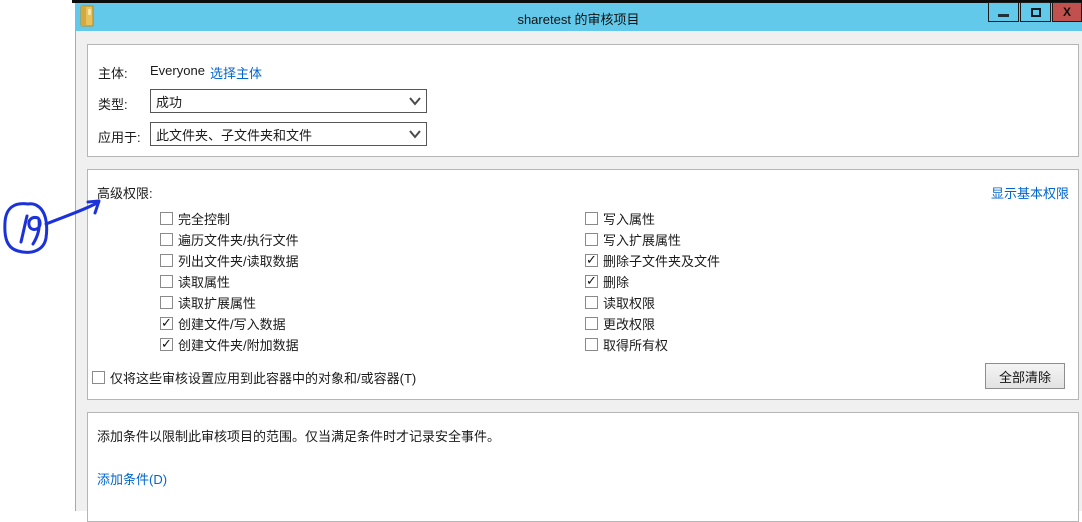 The height and width of the screenshot is (522, 1082). Describe the element at coordinates (169, 102) in the screenshot. I see `type-dropdown-value: 成功` at that location.